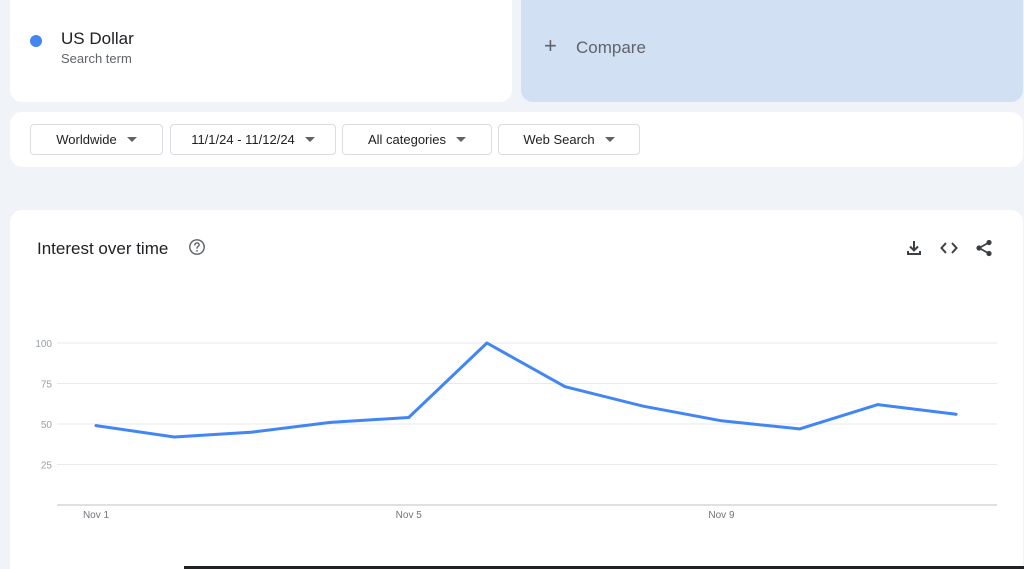 The height and width of the screenshot is (569, 1024). I want to click on search-term-name: US Dollar, so click(97, 39).